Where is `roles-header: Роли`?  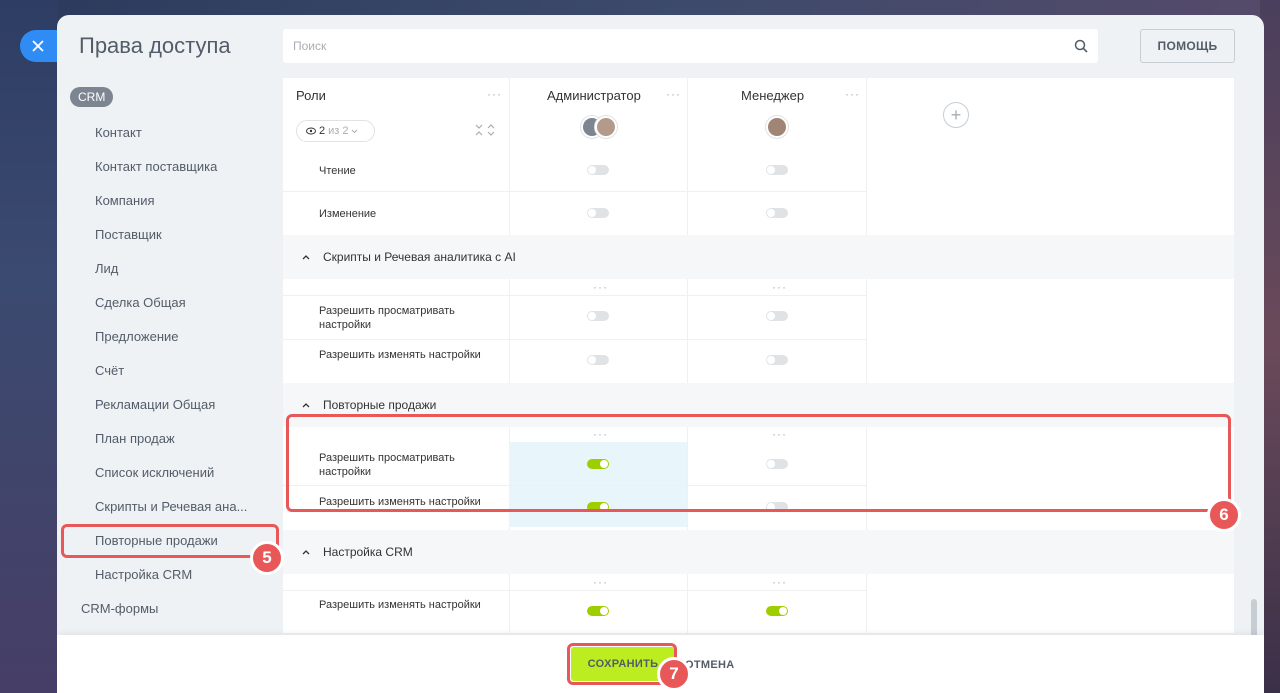 roles-header: Роли is located at coordinates (311, 95).